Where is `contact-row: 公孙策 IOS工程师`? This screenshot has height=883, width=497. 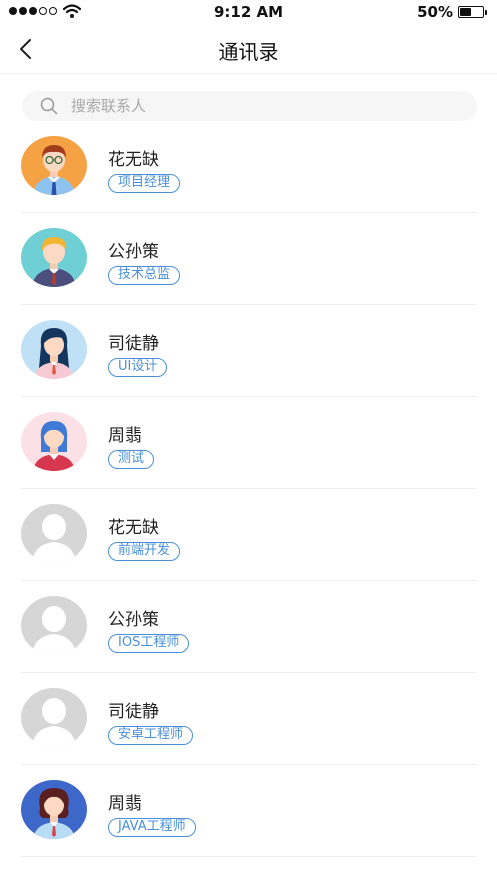
contact-row: 公孙策 IOS工程师 is located at coordinates (248, 627).